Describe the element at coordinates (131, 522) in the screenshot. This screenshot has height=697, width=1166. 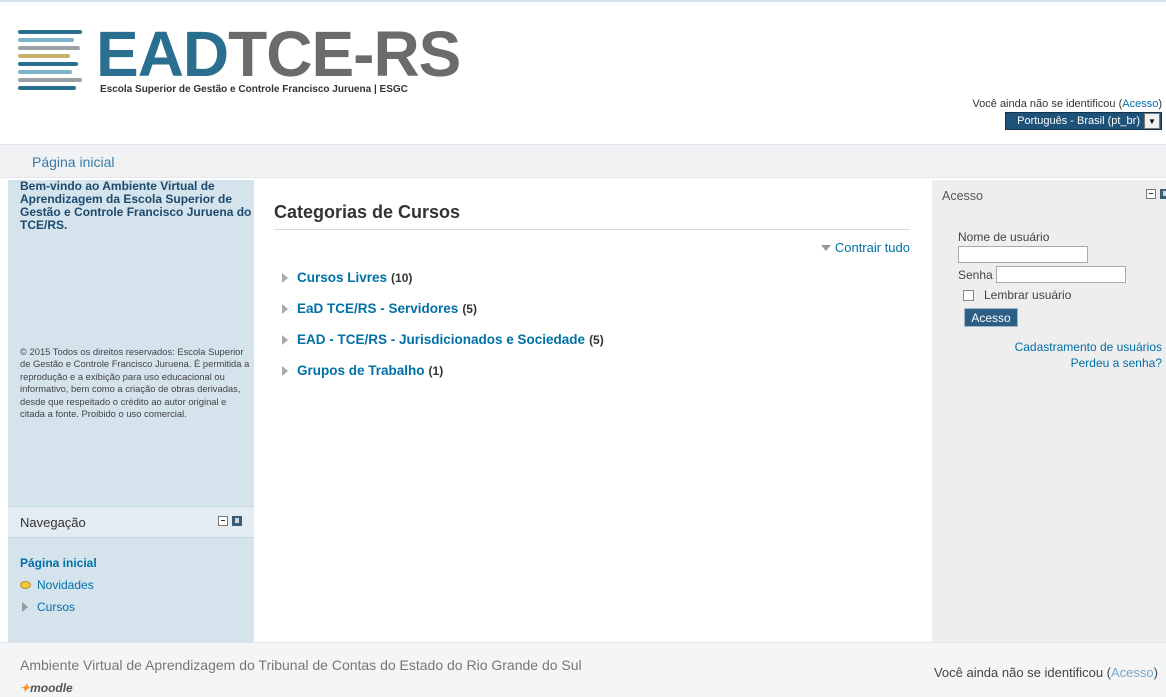
I see `navigation-block-header: Navegação` at that location.